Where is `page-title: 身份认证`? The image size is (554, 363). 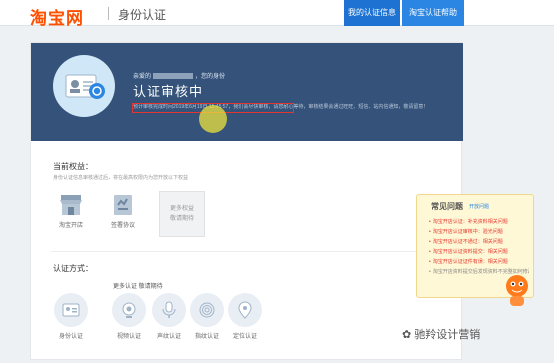 page-title: 身份认证 is located at coordinates (142, 15).